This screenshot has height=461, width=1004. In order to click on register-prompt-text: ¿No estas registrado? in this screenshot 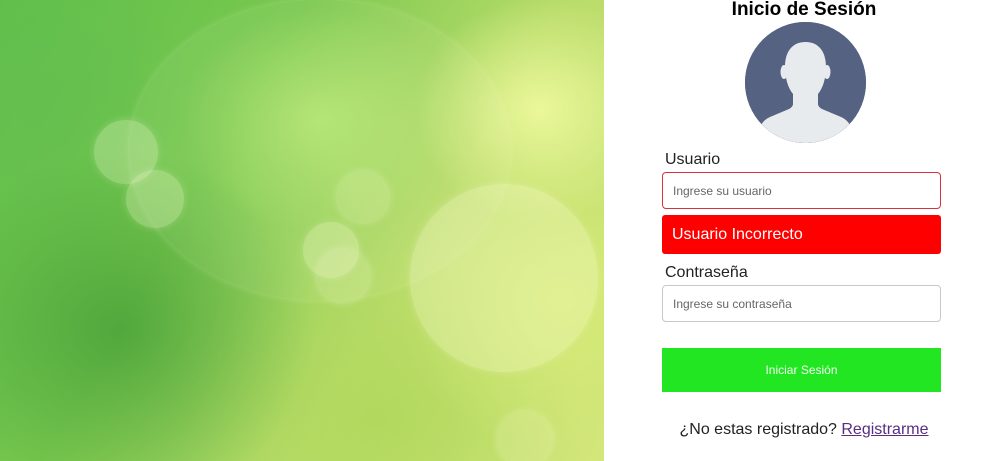, I will do `click(758, 429)`.